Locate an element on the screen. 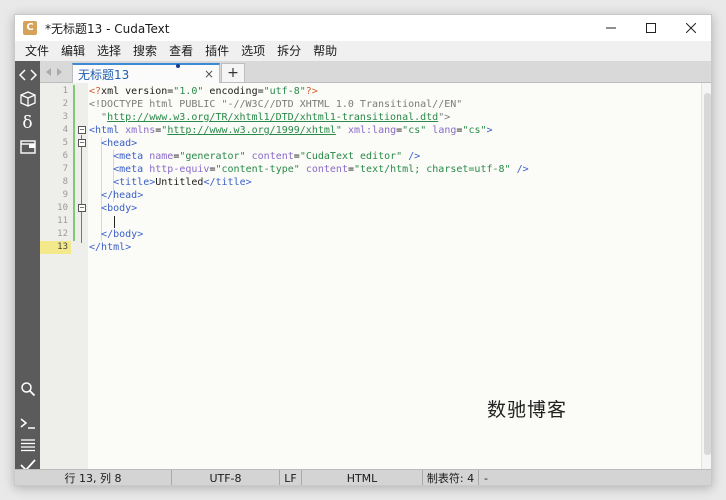 This screenshot has width=726, height=500. maximize-button is located at coordinates (651, 28).